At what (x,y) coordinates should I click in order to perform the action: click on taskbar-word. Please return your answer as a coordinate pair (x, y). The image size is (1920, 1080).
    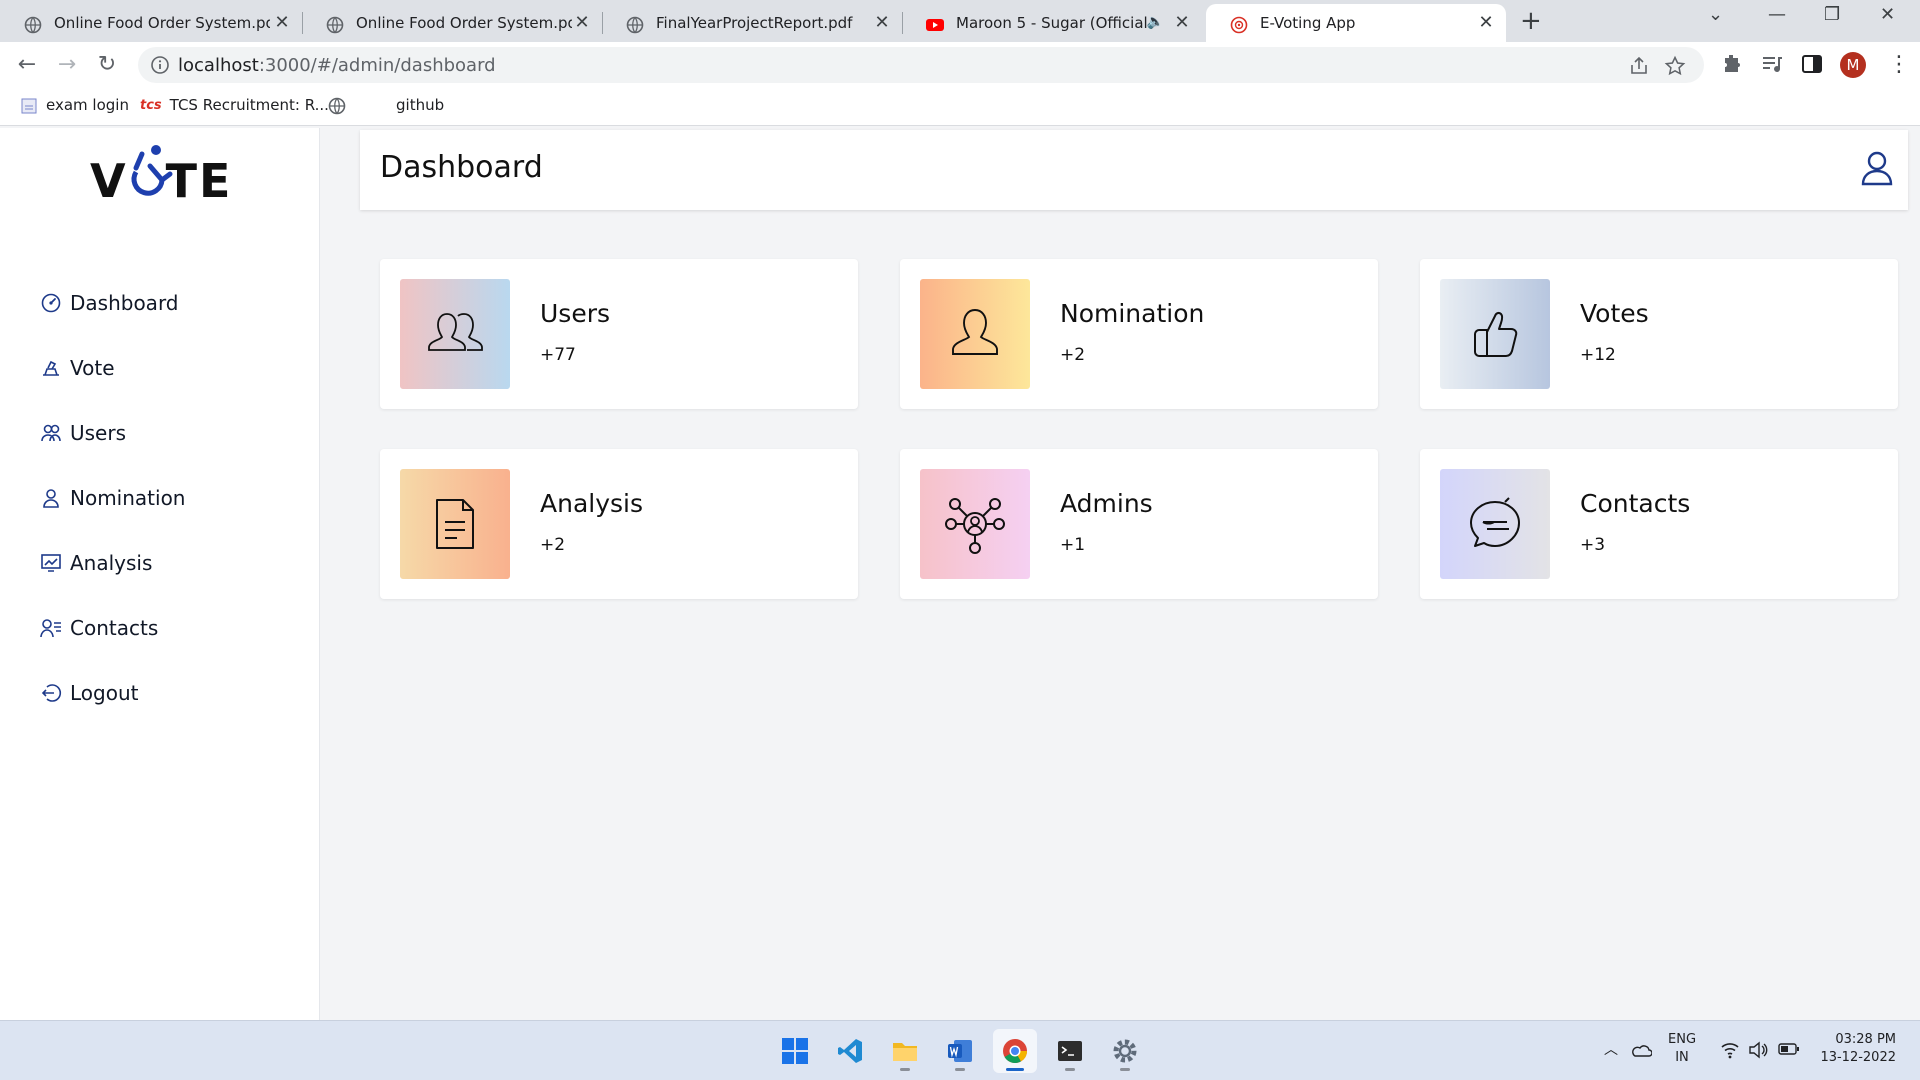
    Looking at the image, I should click on (960, 1051).